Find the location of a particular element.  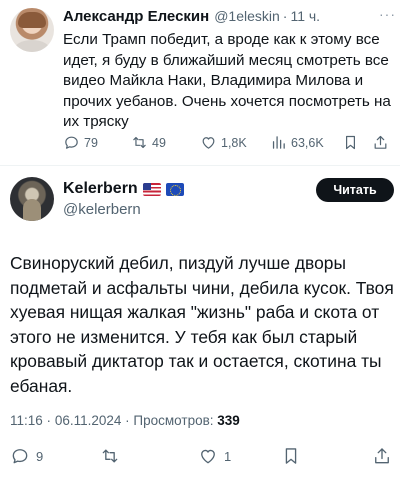

tweet-divider is located at coordinates (200, 165).